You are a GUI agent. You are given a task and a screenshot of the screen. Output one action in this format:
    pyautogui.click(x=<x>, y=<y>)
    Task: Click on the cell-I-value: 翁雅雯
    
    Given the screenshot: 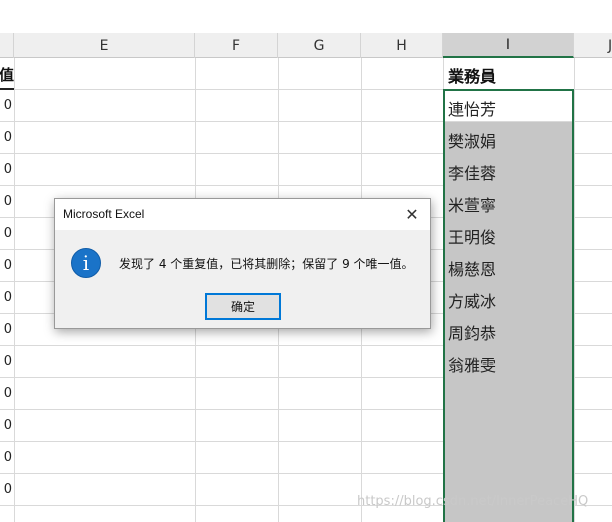 What is the action you would take?
    pyautogui.click(x=509, y=364)
    